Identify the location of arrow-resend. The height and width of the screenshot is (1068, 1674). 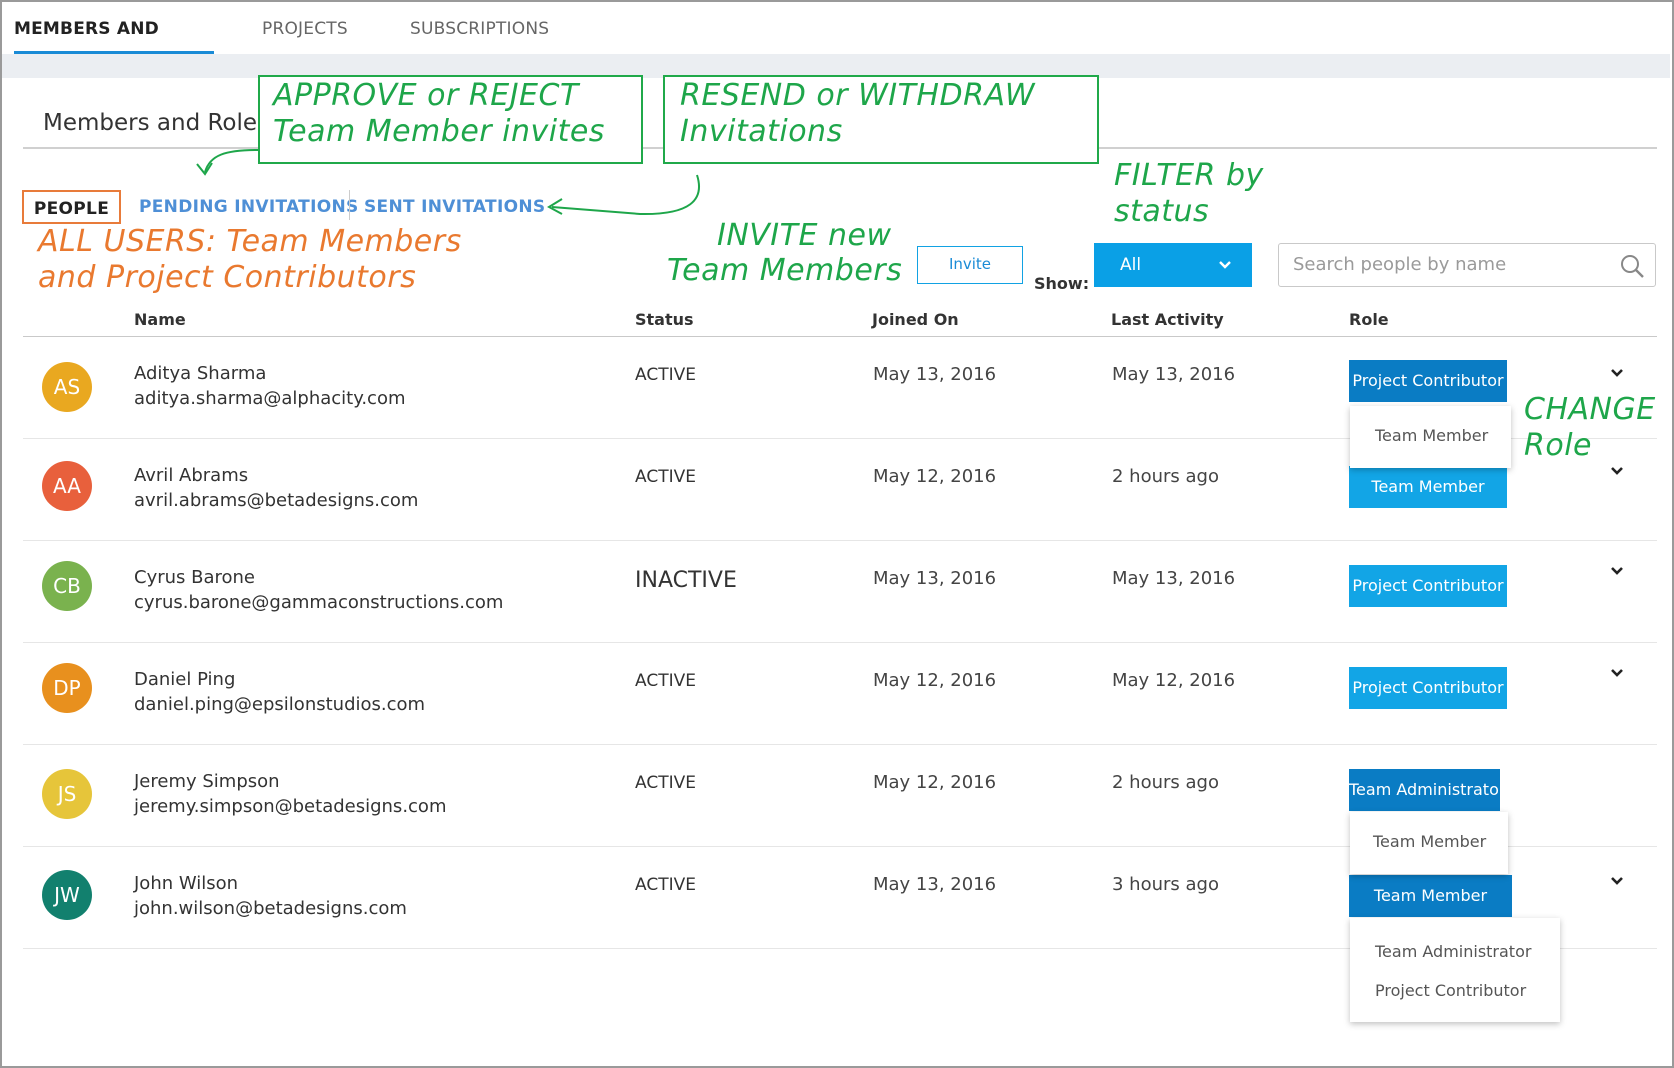
(625, 195).